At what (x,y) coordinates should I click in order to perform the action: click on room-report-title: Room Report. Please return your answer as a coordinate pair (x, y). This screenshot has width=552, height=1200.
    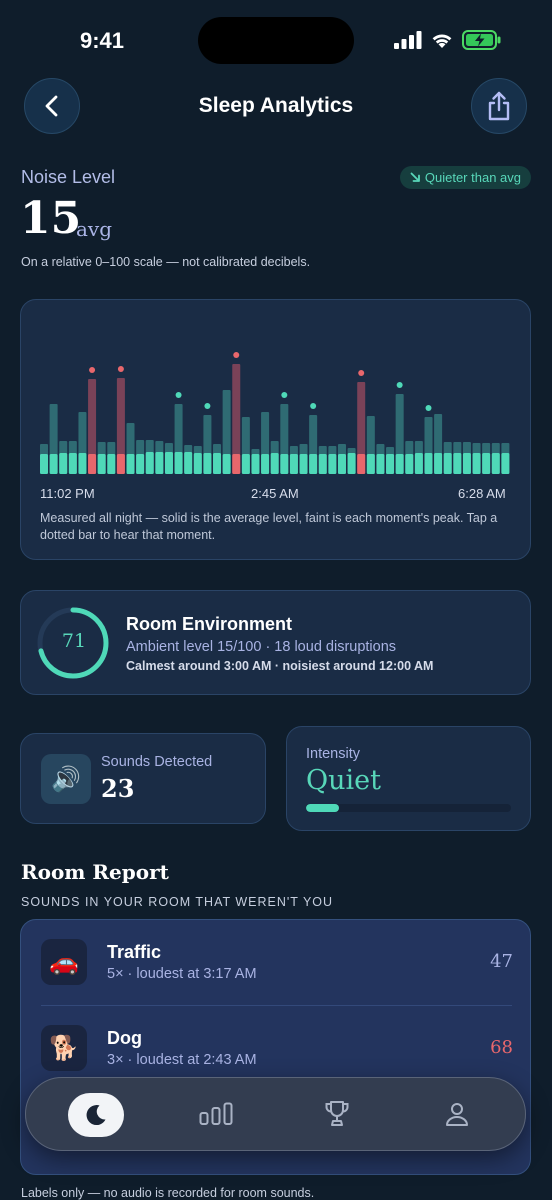
    Looking at the image, I should click on (95, 872).